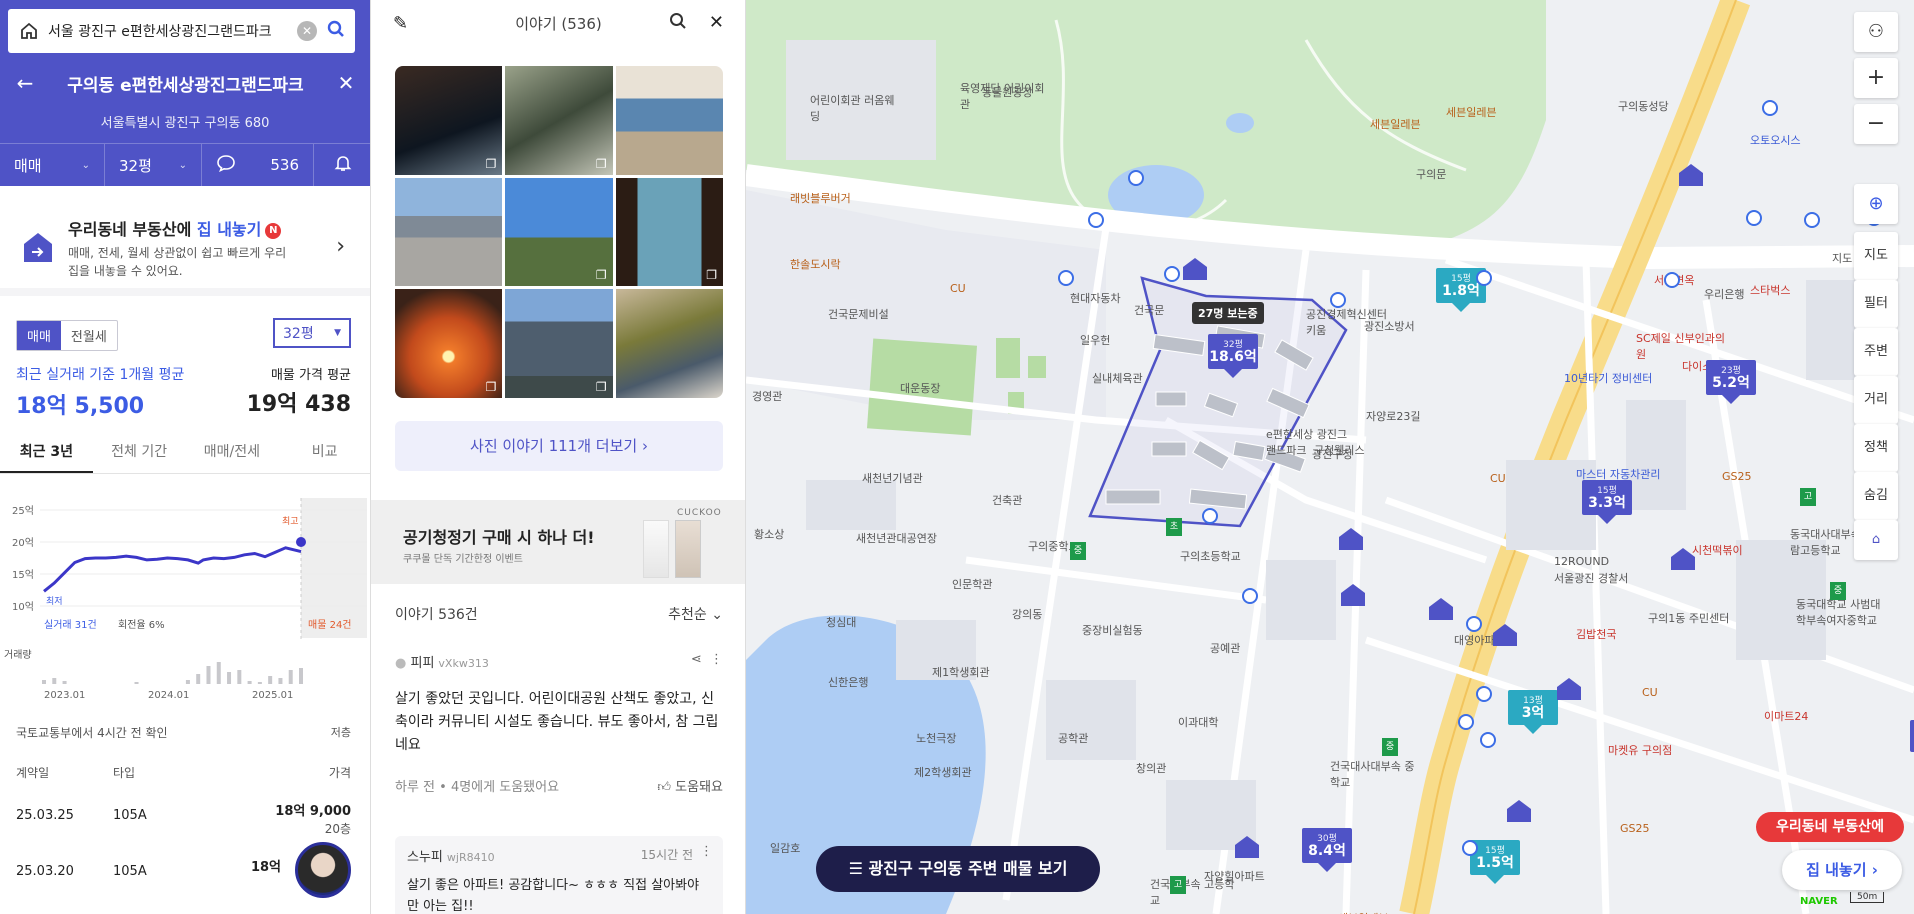 This screenshot has height=914, width=1914. What do you see at coordinates (1225, 648) in the screenshot?
I see `map-label: 공예관` at bounding box center [1225, 648].